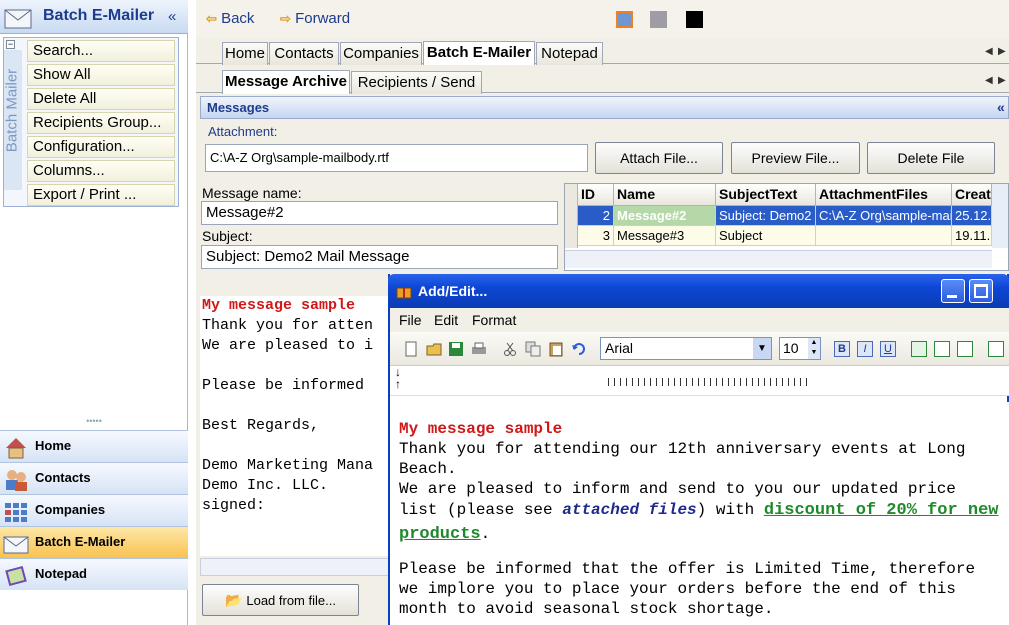 This screenshot has height=625, width=1009. Describe the element at coordinates (434, 349) in the screenshot. I see `open-folder-icon` at that location.